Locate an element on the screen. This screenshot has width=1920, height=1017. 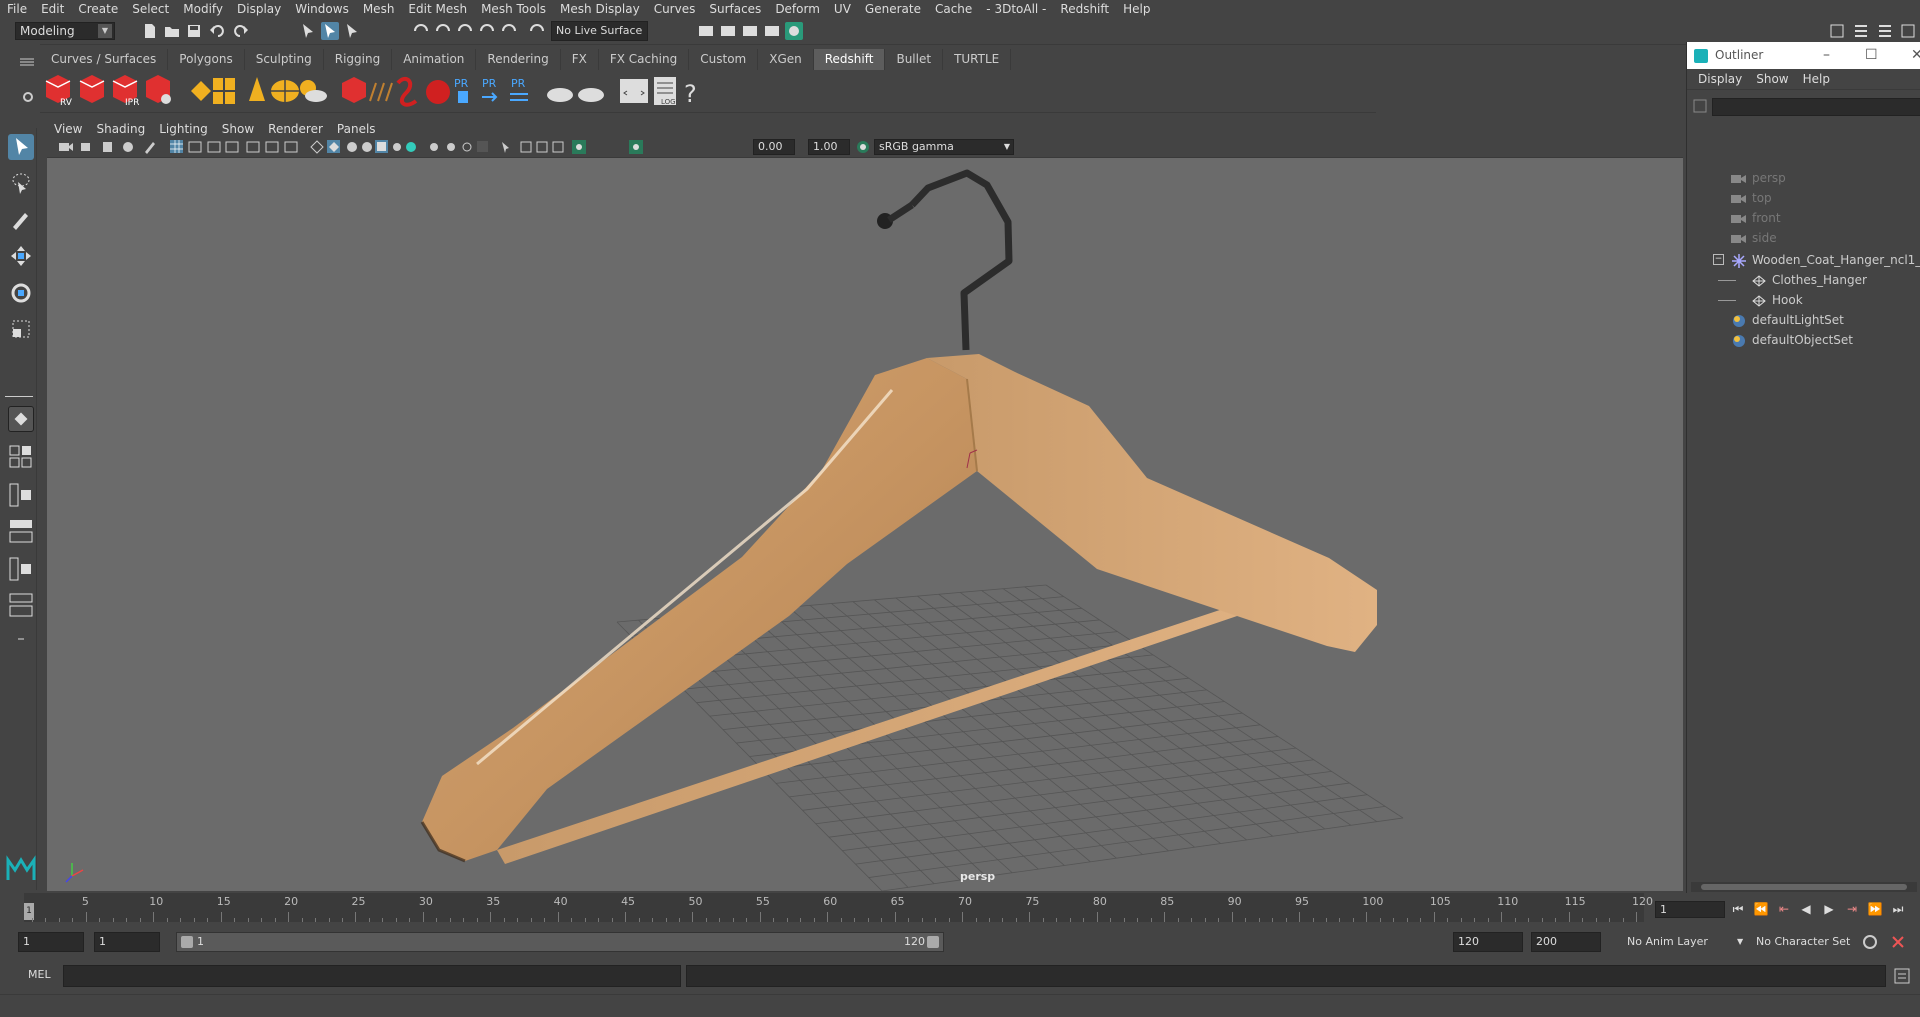
ipr-render-icon is located at coordinates (772, 31).